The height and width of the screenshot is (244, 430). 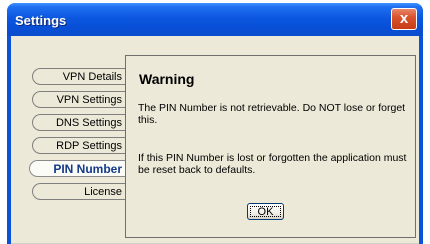 I want to click on tab-vpn-settings: VPN Settings, so click(x=78, y=99).